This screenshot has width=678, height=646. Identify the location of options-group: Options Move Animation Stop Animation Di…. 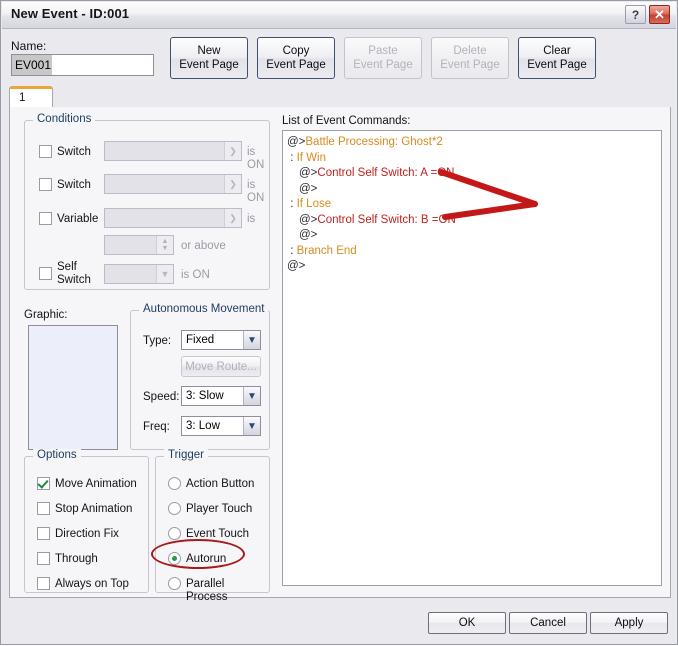
(86, 521).